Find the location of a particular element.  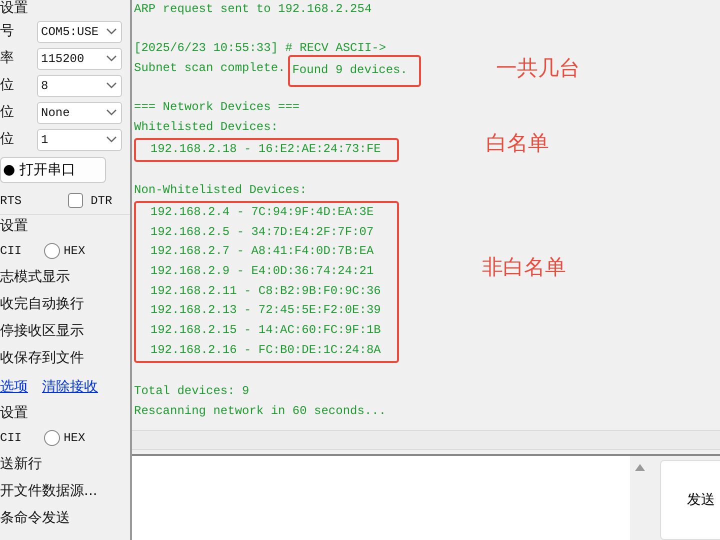

log-line: [2025/6/23 10:55:33] # RECV ASCII-> is located at coordinates (260, 49).